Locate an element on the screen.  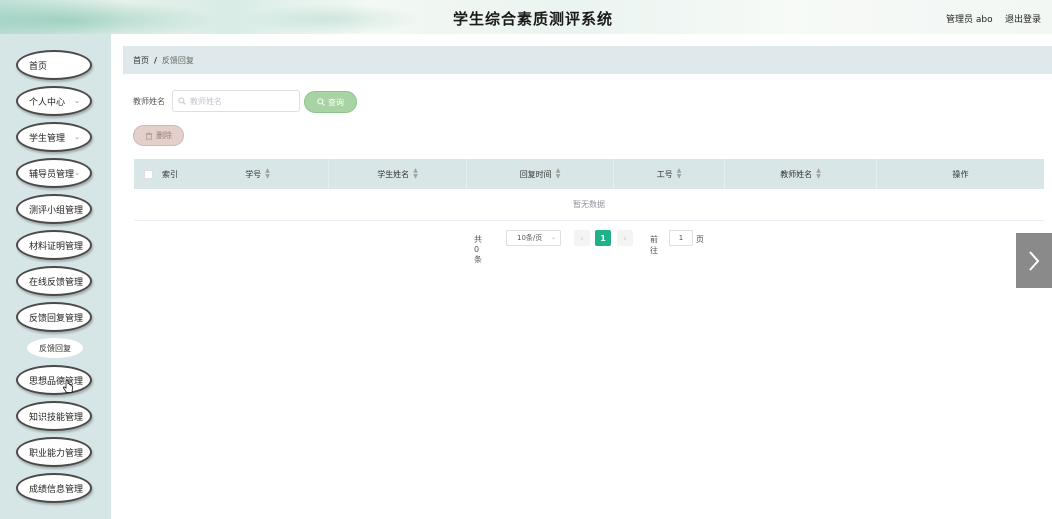
sidebar-item-label: 辅导员管理 is located at coordinates (52, 174).